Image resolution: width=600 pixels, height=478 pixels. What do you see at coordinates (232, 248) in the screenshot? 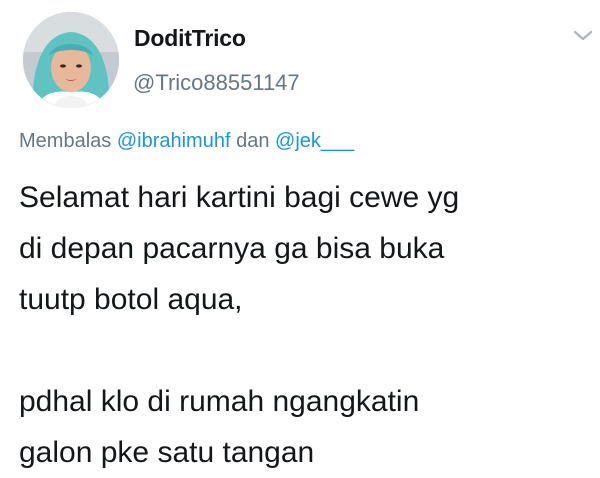
I see `tweet-text-line: di depan pacarnya ga bisa buka` at bounding box center [232, 248].